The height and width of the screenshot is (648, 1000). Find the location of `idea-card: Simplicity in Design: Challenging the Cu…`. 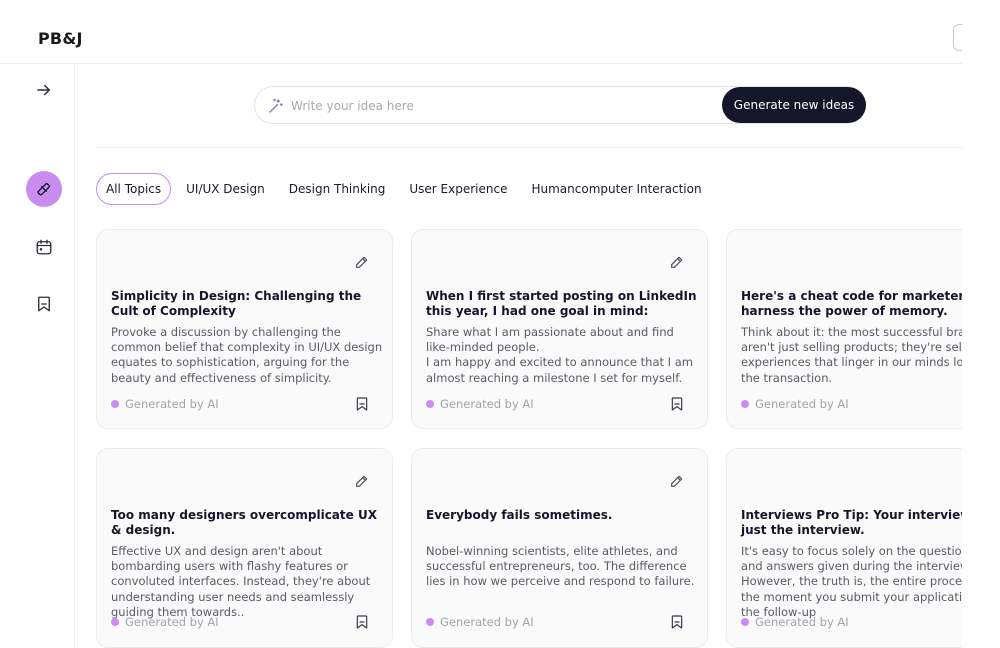

idea-card: Simplicity in Design: Challenging the Cu… is located at coordinates (244, 329).